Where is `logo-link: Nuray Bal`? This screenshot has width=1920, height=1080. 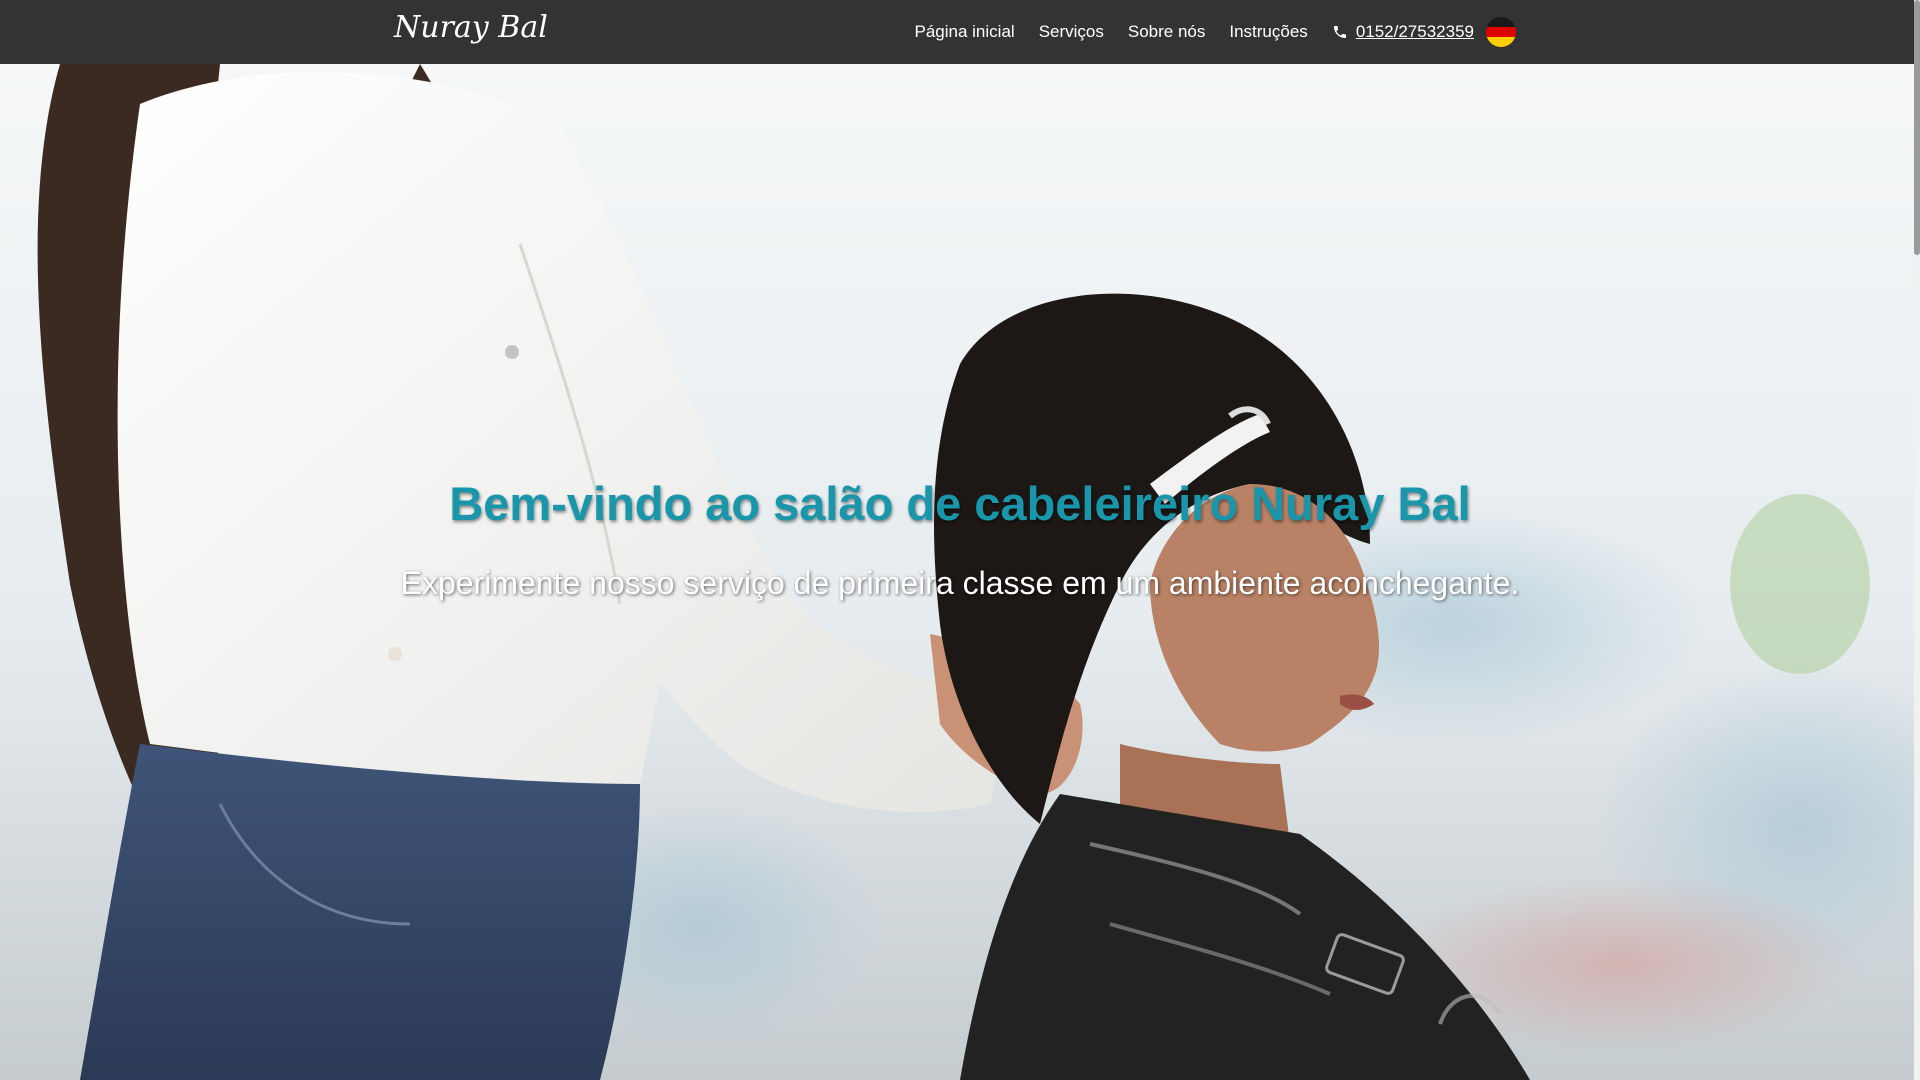 logo-link: Nuray Bal is located at coordinates (472, 28).